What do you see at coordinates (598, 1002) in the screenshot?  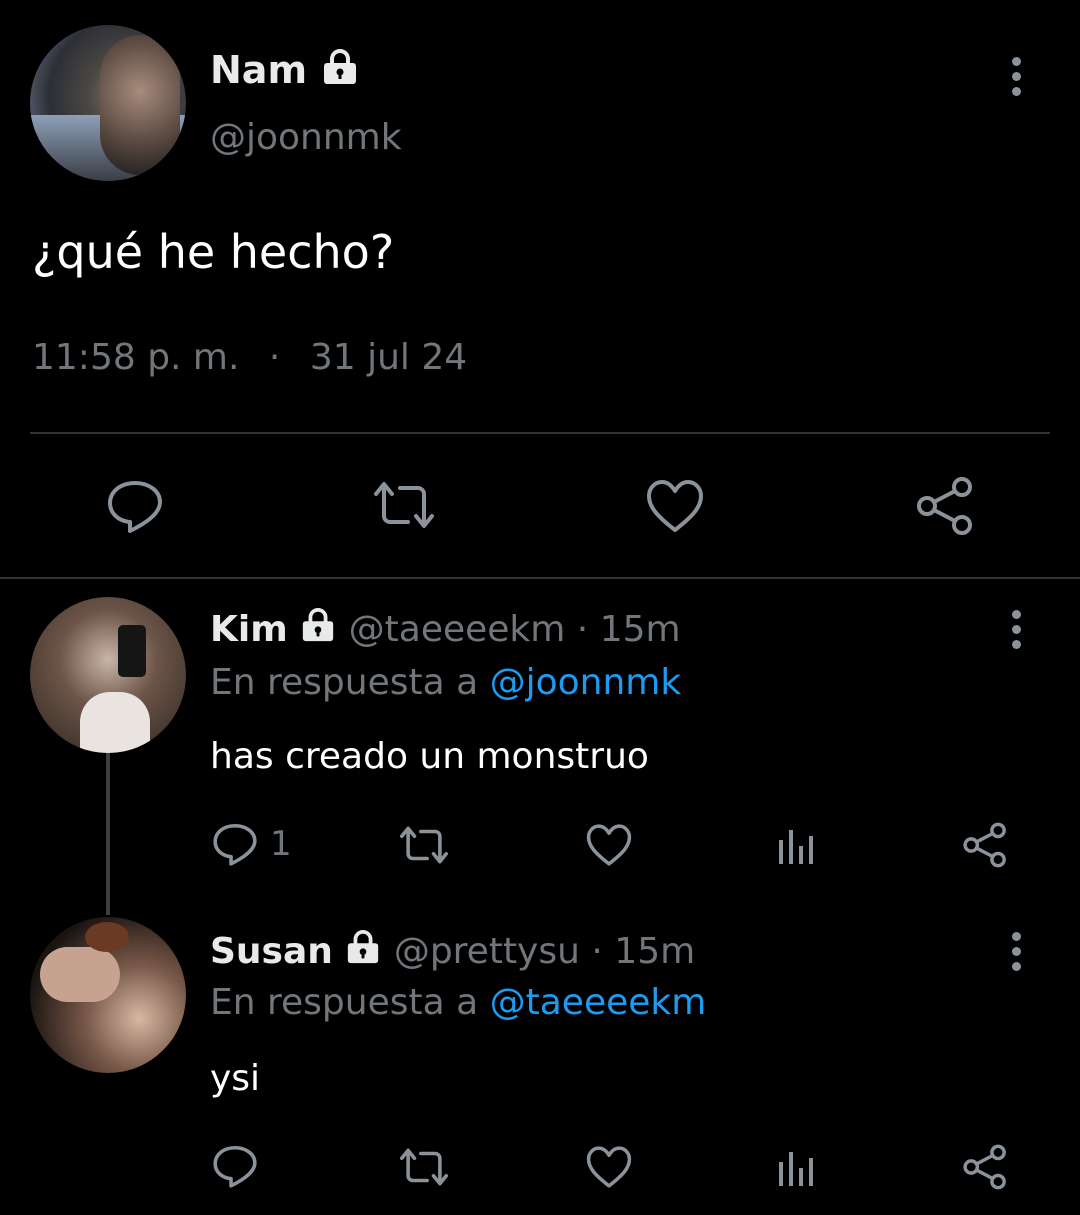 I see `reply-to-link: @taeeeekm` at bounding box center [598, 1002].